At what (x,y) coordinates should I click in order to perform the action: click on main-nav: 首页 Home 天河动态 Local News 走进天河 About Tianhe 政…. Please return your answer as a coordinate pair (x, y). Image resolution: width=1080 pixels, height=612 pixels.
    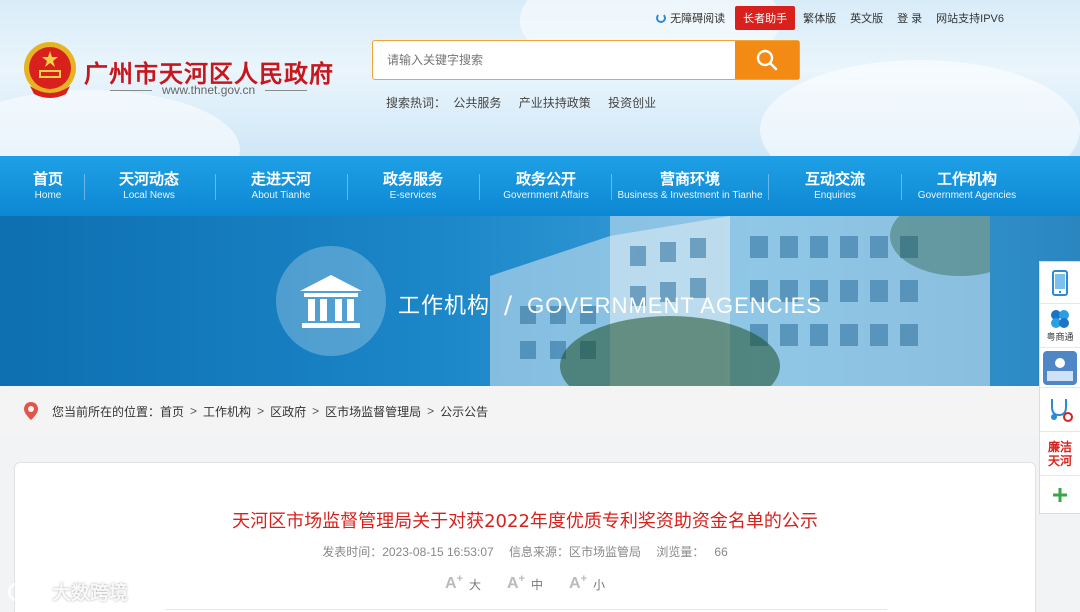
    Looking at the image, I should click on (540, 186).